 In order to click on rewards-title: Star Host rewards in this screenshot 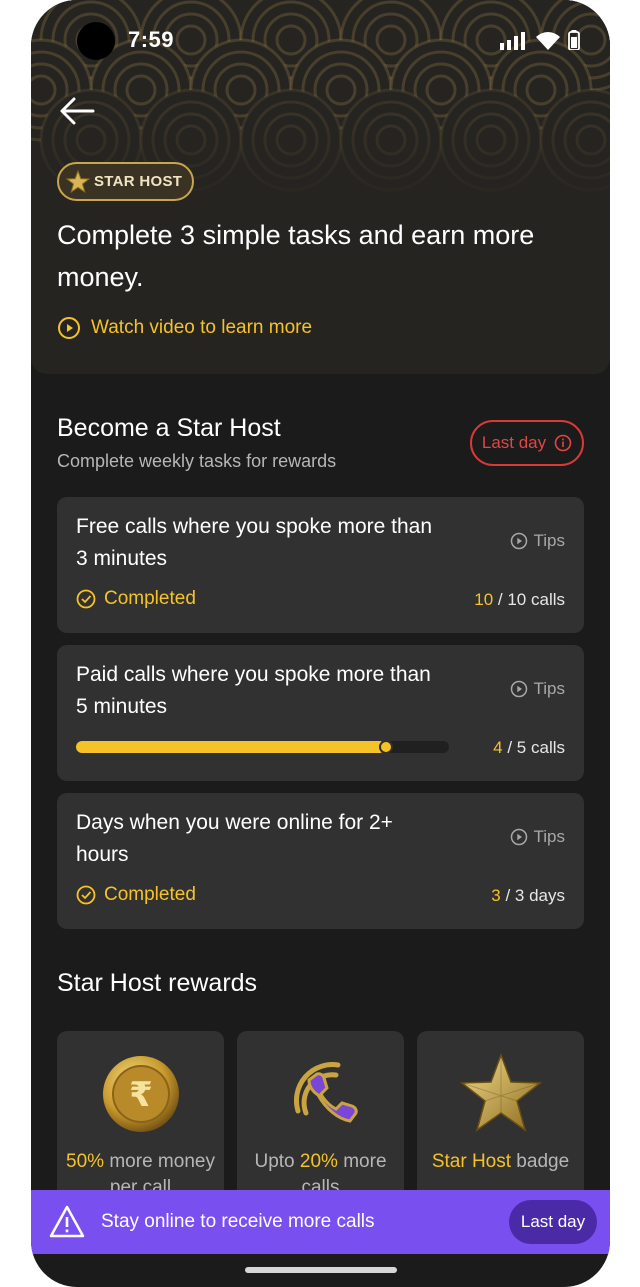, I will do `click(157, 983)`.